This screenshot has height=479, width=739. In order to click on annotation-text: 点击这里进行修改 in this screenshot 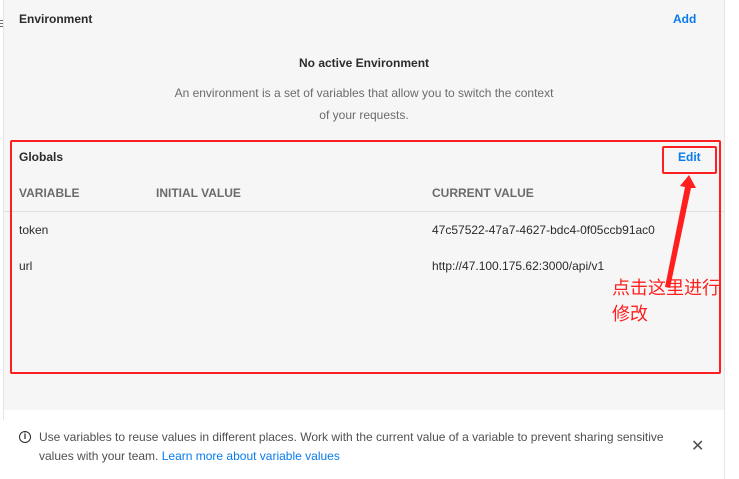, I will do `click(666, 301)`.